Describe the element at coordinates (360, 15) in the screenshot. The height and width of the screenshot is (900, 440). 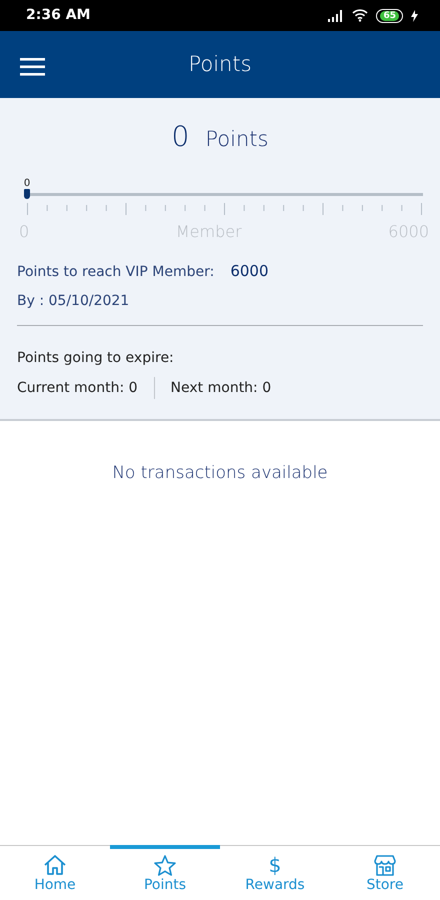
I see `wifi-icon` at that location.